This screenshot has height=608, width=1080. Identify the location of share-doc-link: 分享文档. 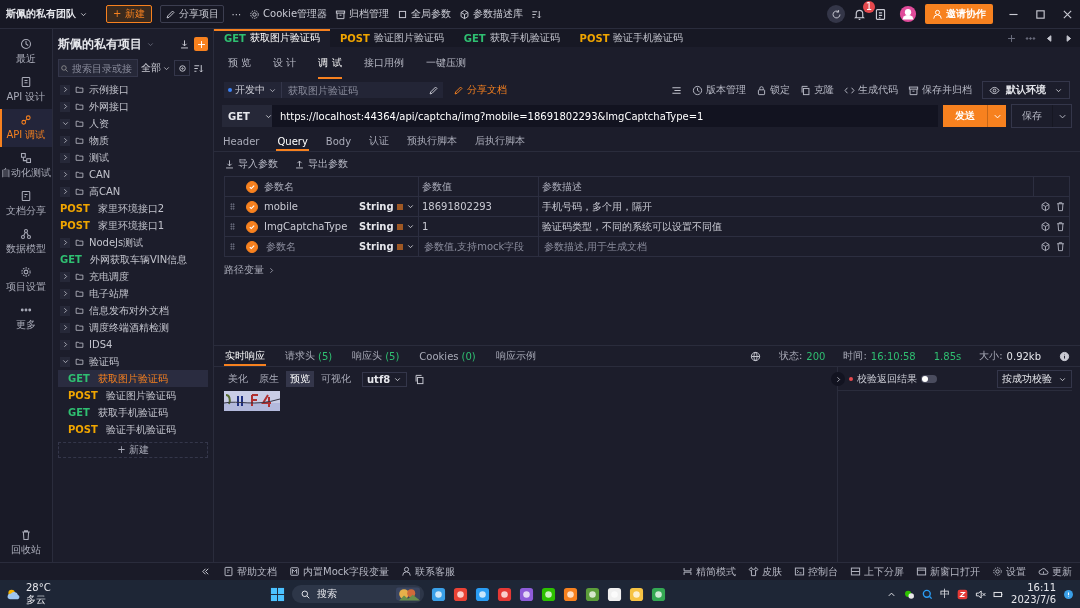
(480, 90).